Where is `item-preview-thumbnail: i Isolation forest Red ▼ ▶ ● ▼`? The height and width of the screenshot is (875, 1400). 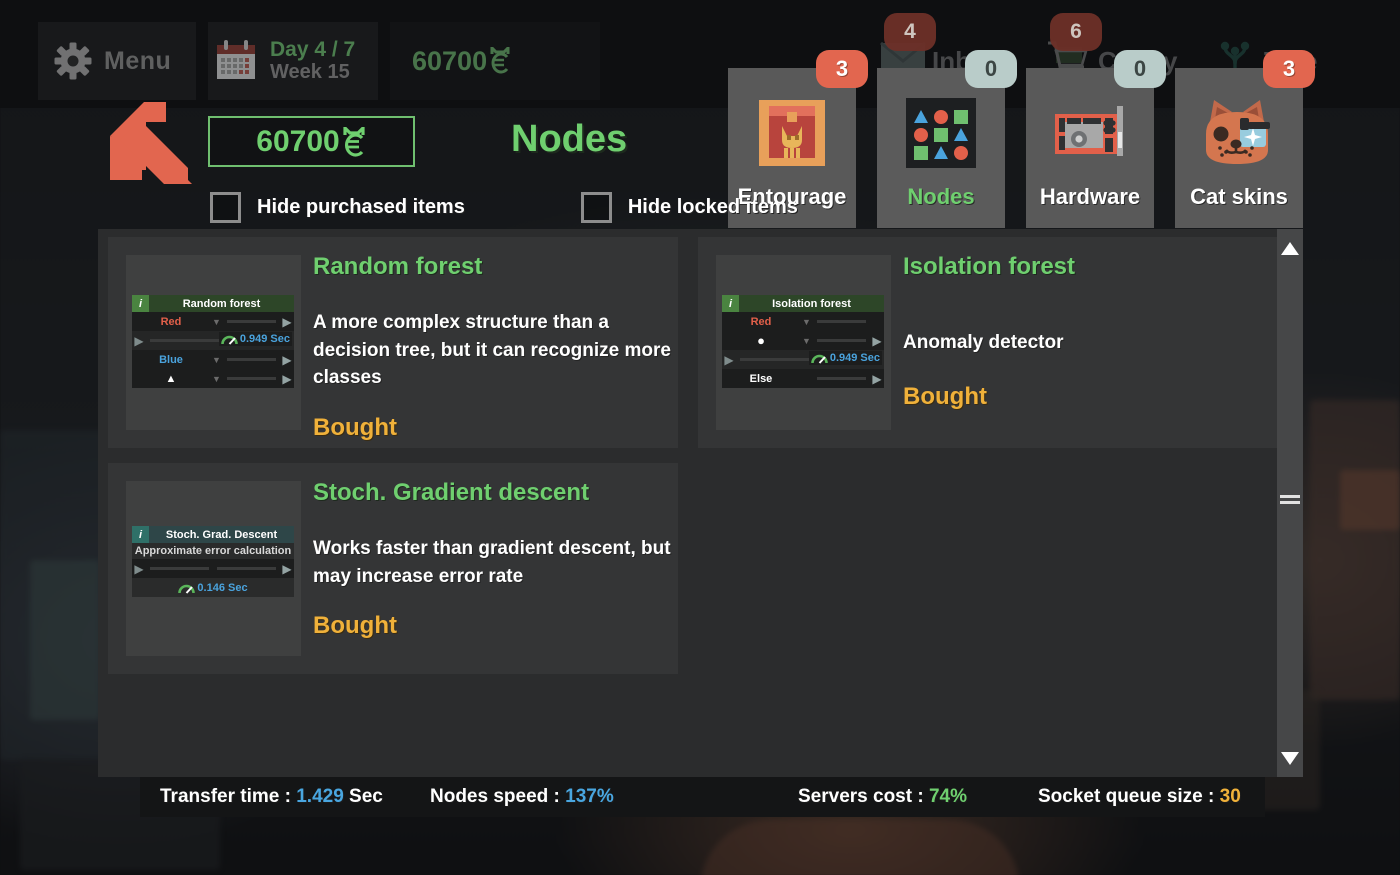 item-preview-thumbnail: i Isolation forest Red ▼ ▶ ● ▼ is located at coordinates (803, 342).